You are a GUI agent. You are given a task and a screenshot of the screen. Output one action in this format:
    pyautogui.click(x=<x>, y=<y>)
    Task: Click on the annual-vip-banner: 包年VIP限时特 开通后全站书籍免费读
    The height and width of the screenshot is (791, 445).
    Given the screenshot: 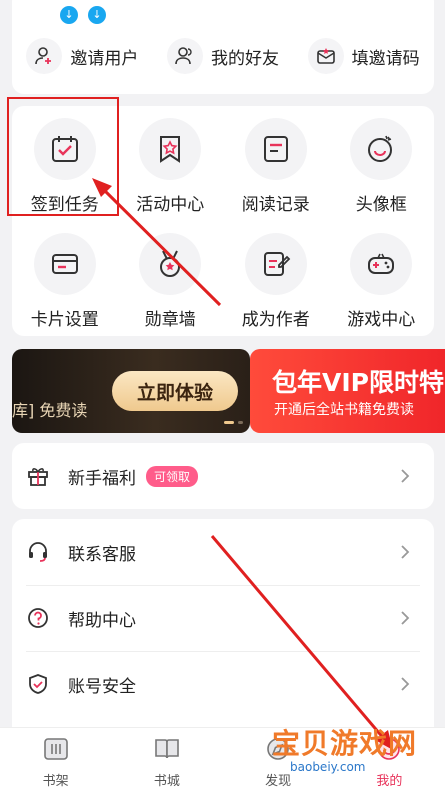 What is the action you would take?
    pyautogui.click(x=347, y=391)
    